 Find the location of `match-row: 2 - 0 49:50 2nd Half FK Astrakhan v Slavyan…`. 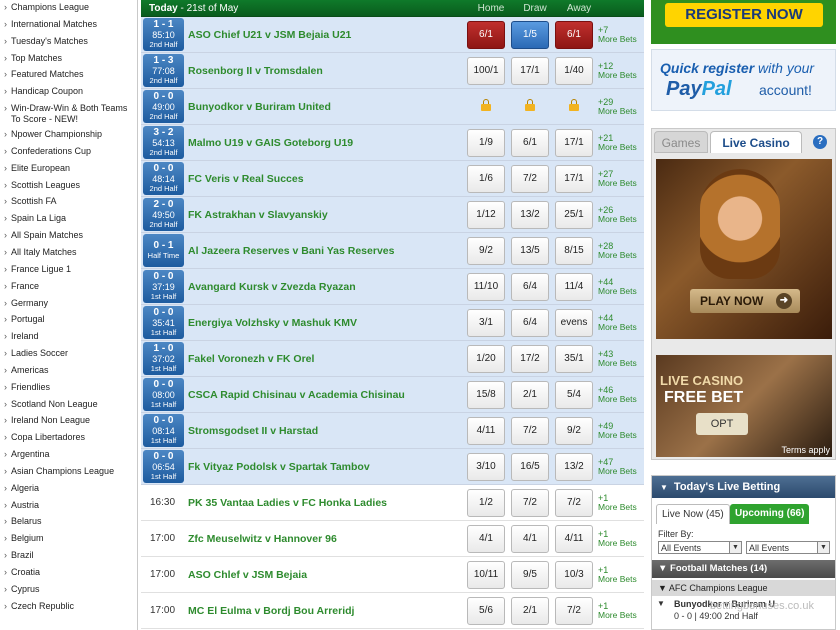

match-row: 2 - 0 49:50 2nd Half FK Astrakhan v Slavyan… is located at coordinates (392, 215).